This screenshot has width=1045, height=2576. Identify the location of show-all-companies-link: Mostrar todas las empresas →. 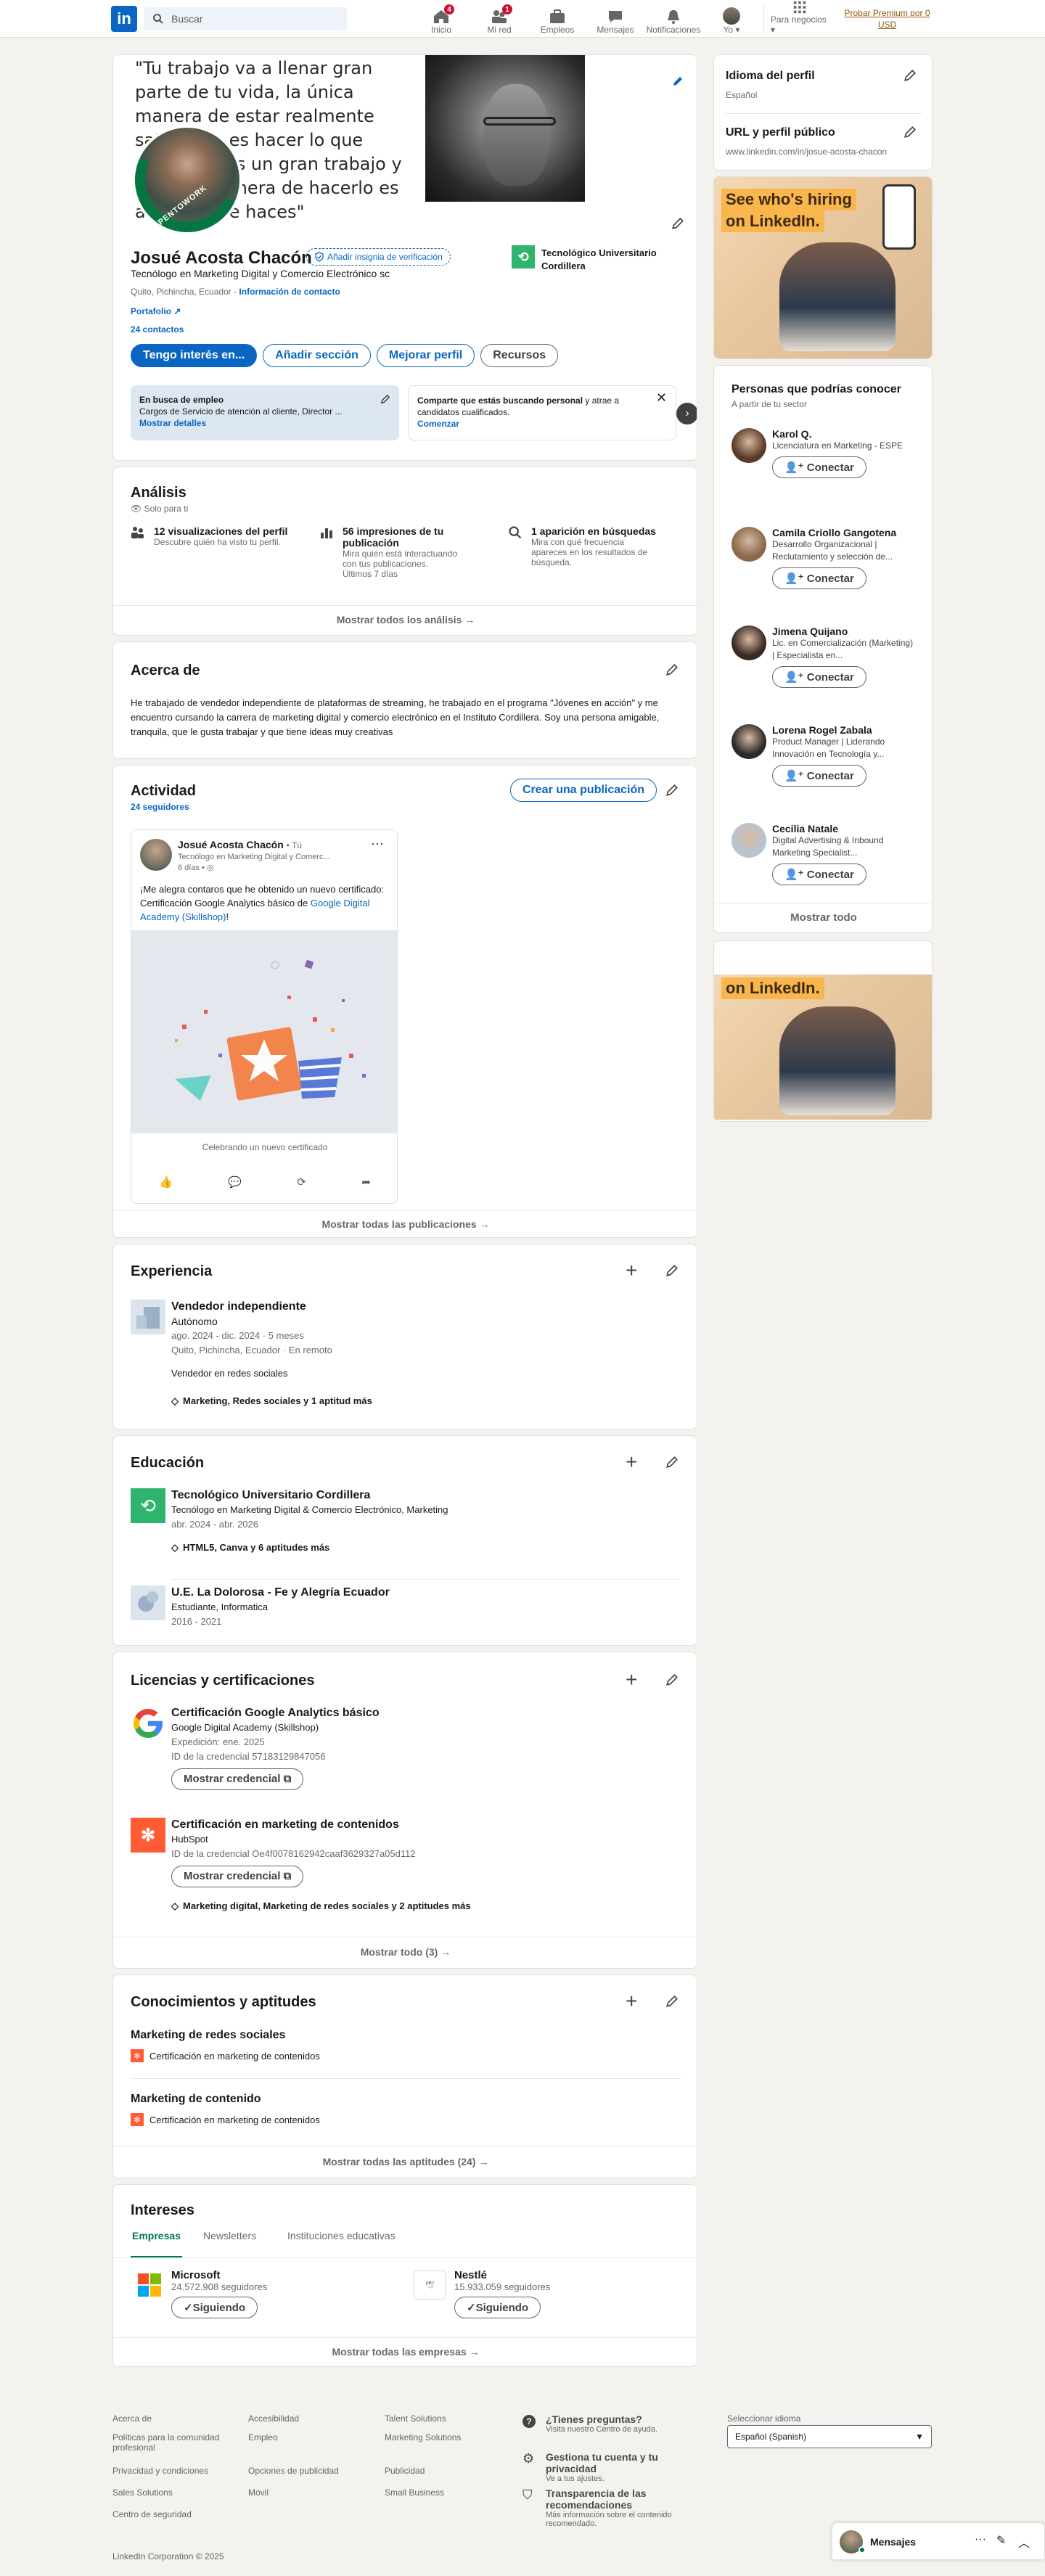
(405, 2352).